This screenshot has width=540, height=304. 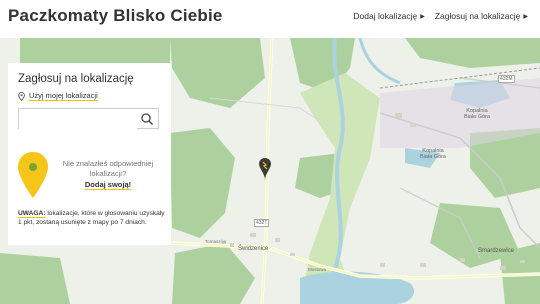 I want to click on map-label-road-432t: 432T, so click(x=262, y=223).